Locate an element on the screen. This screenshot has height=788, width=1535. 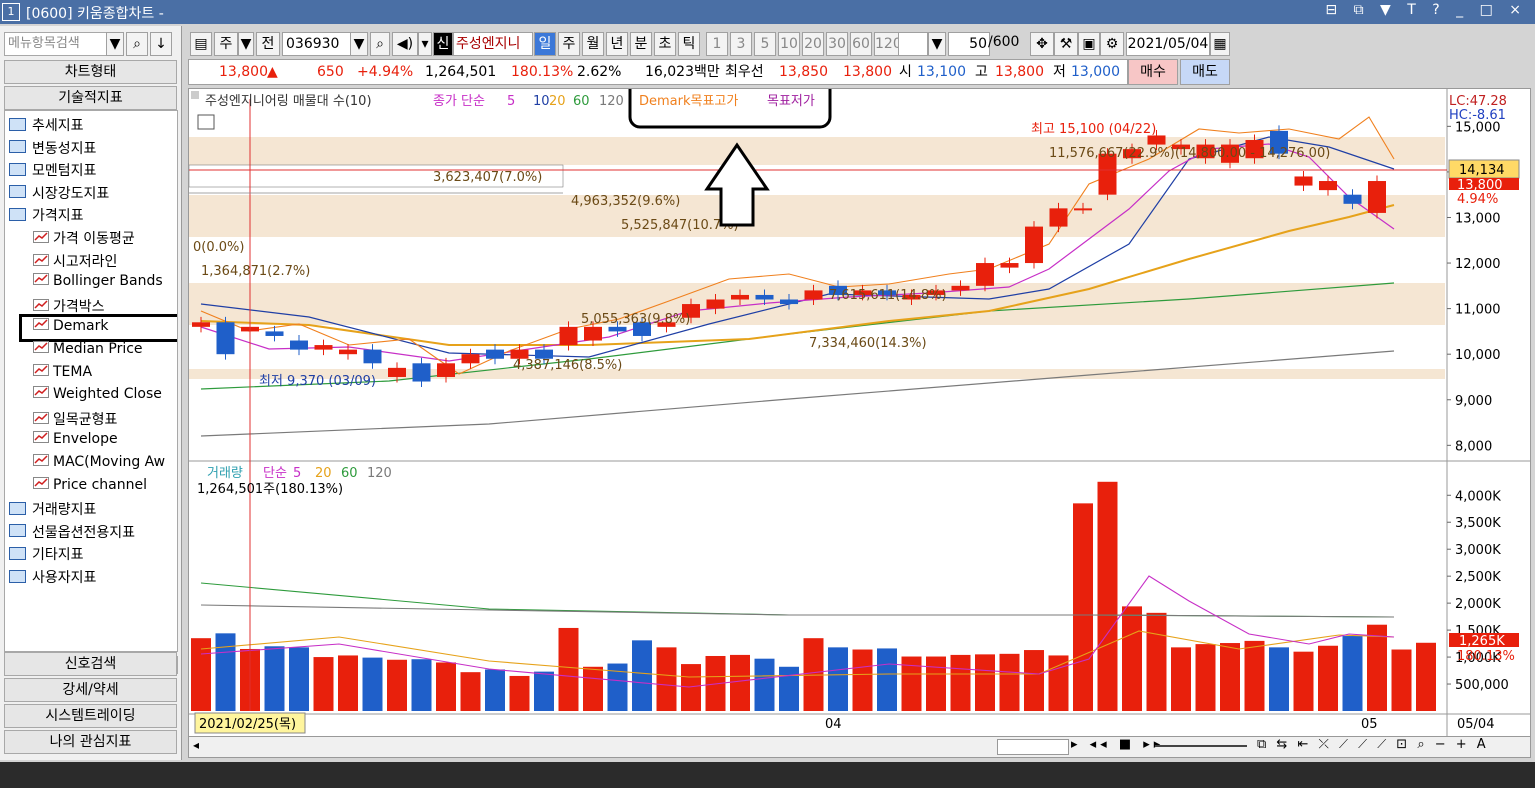
signal-search-button: 신호검색 is located at coordinates (90, 664).